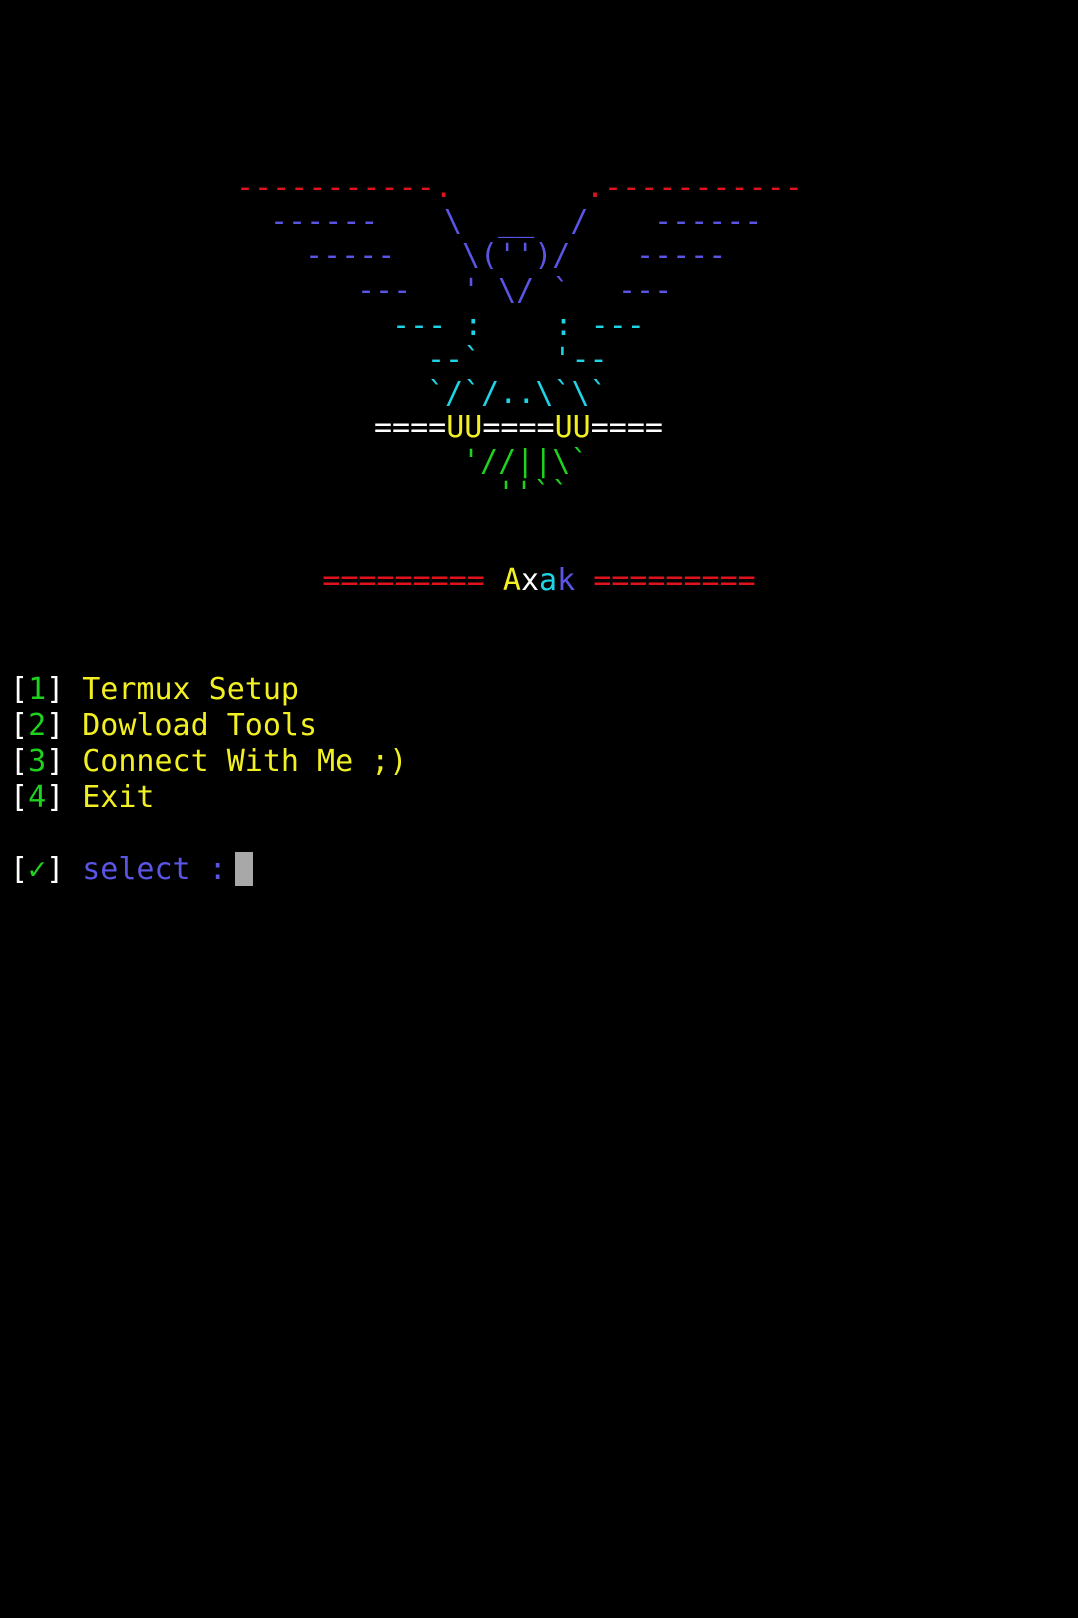 The height and width of the screenshot is (1618, 1078). I want to click on art-line-8-d: UU, so click(572, 427).